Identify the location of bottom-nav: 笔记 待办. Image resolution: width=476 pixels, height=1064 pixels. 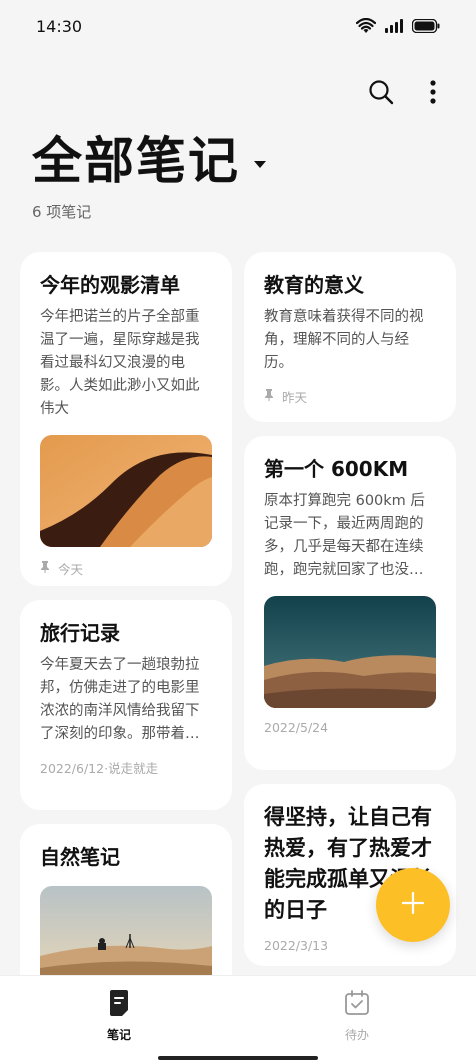
(238, 1019).